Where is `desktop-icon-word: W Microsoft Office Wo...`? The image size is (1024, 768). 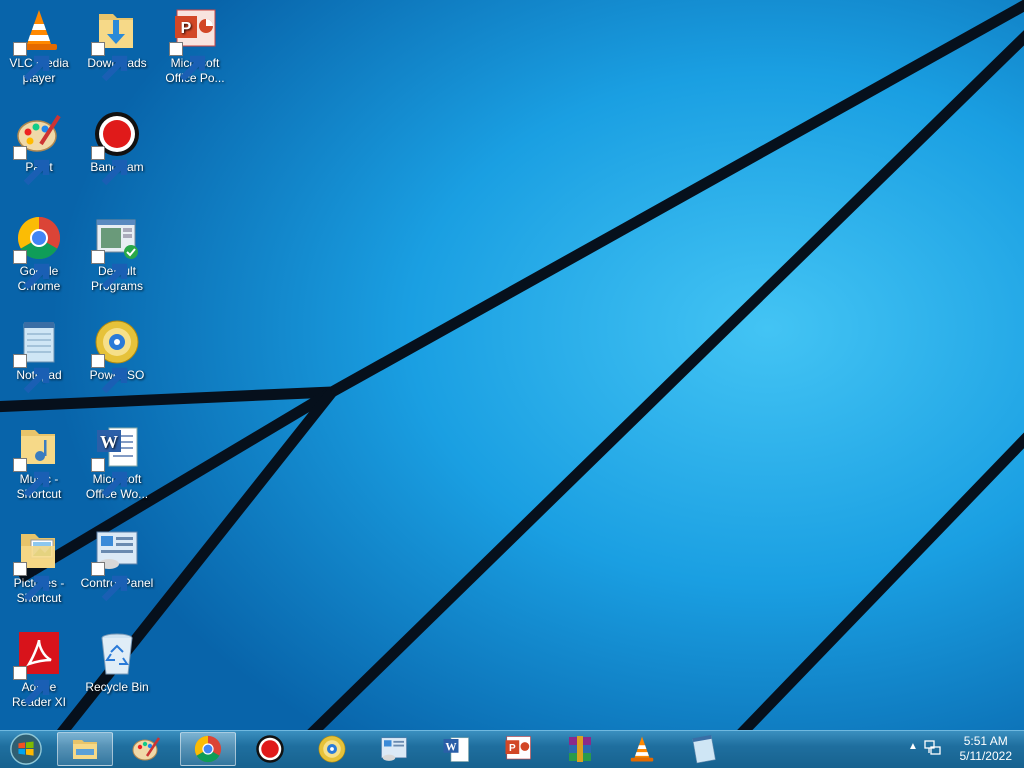 desktop-icon-word: W Microsoft Office Wo... is located at coordinates (117, 462).